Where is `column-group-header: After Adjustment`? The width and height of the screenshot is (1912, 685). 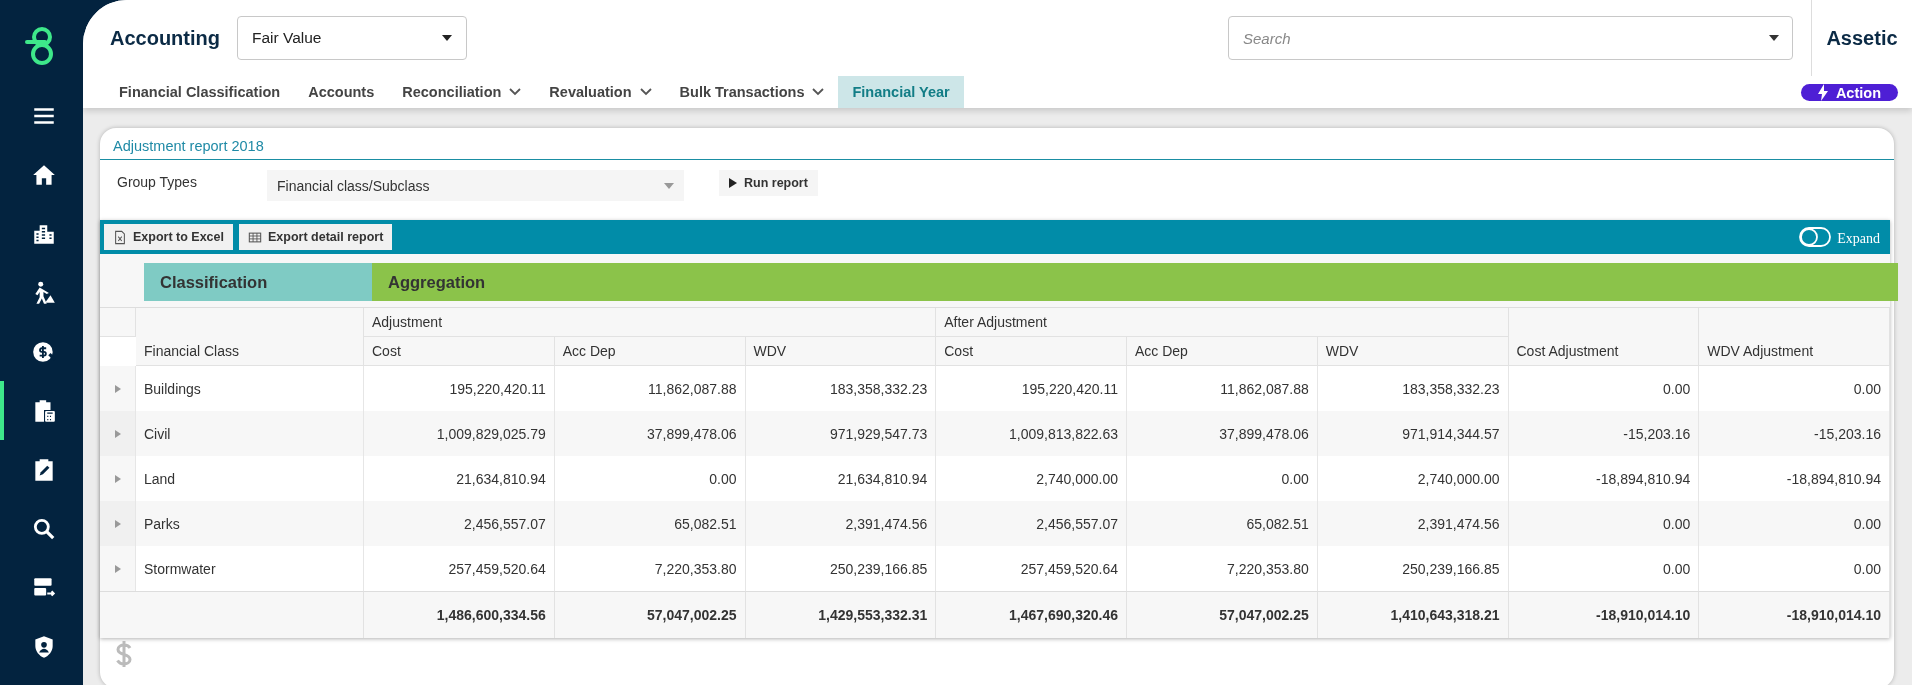 column-group-header: After Adjustment is located at coordinates (1222, 322).